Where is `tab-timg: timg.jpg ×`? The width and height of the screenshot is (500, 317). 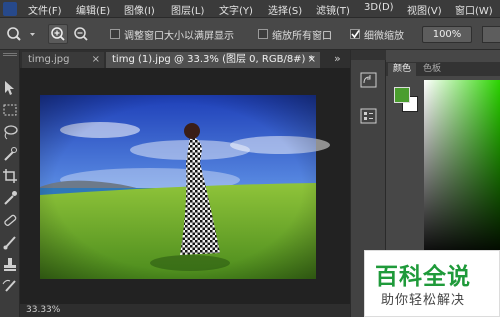
tab-timg: timg.jpg × is located at coordinates (63, 60).